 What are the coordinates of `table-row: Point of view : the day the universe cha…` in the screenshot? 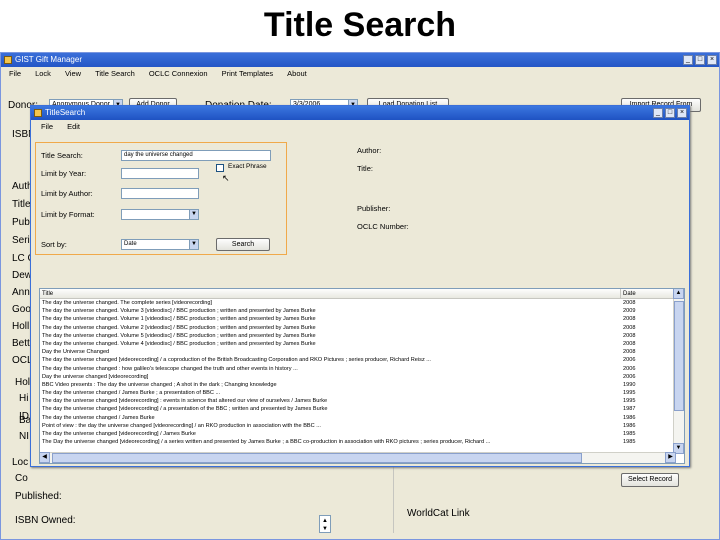 It's located at (357, 426).